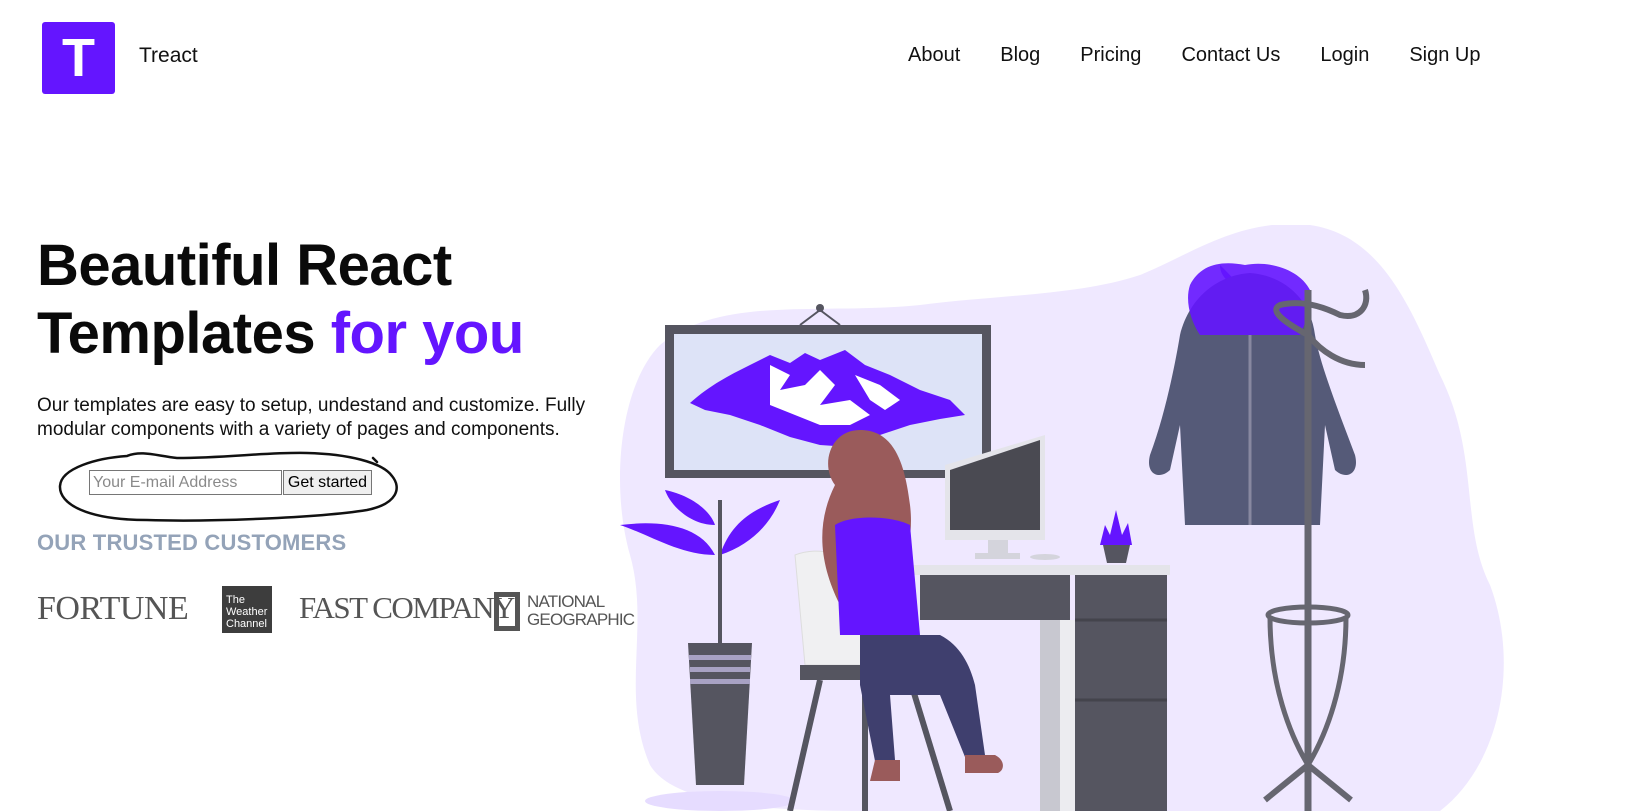 The width and height of the screenshot is (1627, 811). I want to click on headline-line1: Beautiful React, so click(244, 265).